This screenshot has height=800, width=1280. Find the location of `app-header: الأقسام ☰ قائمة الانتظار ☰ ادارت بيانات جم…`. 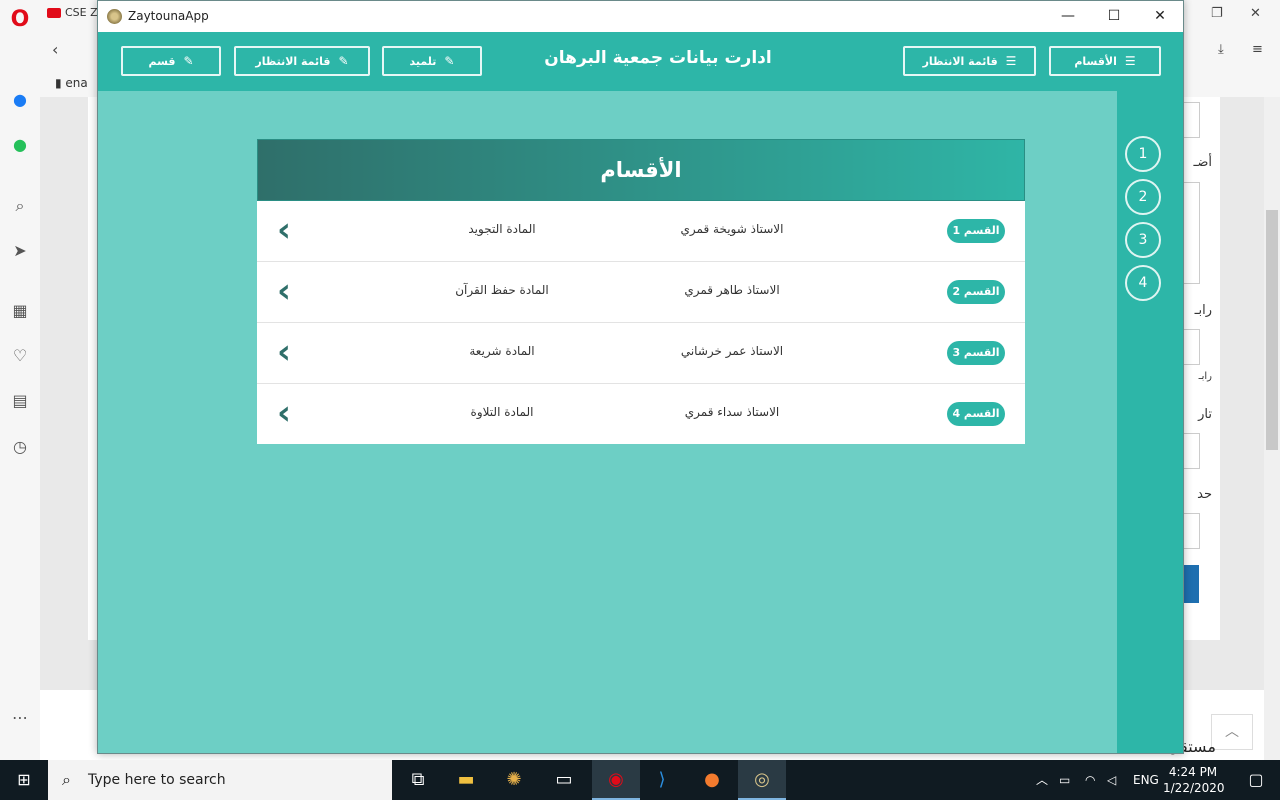

app-header: الأقسام ☰ قائمة الانتظار ☰ ادارت بيانات جم… is located at coordinates (640, 61).